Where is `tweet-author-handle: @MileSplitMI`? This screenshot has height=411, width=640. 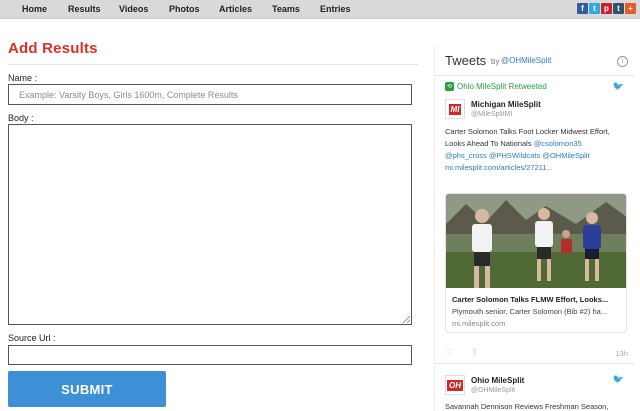 tweet-author-handle: @MileSplitMI is located at coordinates (491, 114).